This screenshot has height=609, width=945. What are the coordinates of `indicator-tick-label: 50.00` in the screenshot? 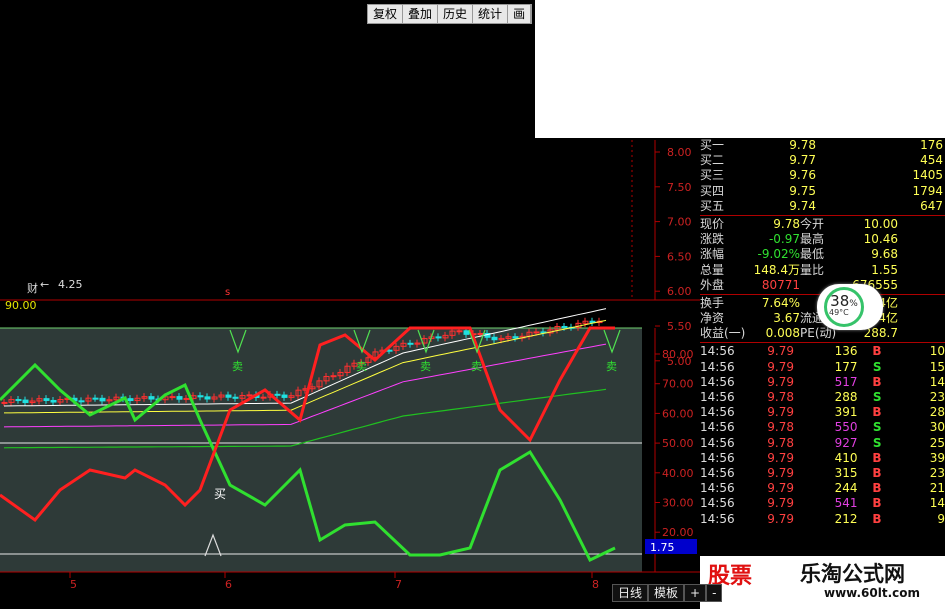 It's located at (678, 443).